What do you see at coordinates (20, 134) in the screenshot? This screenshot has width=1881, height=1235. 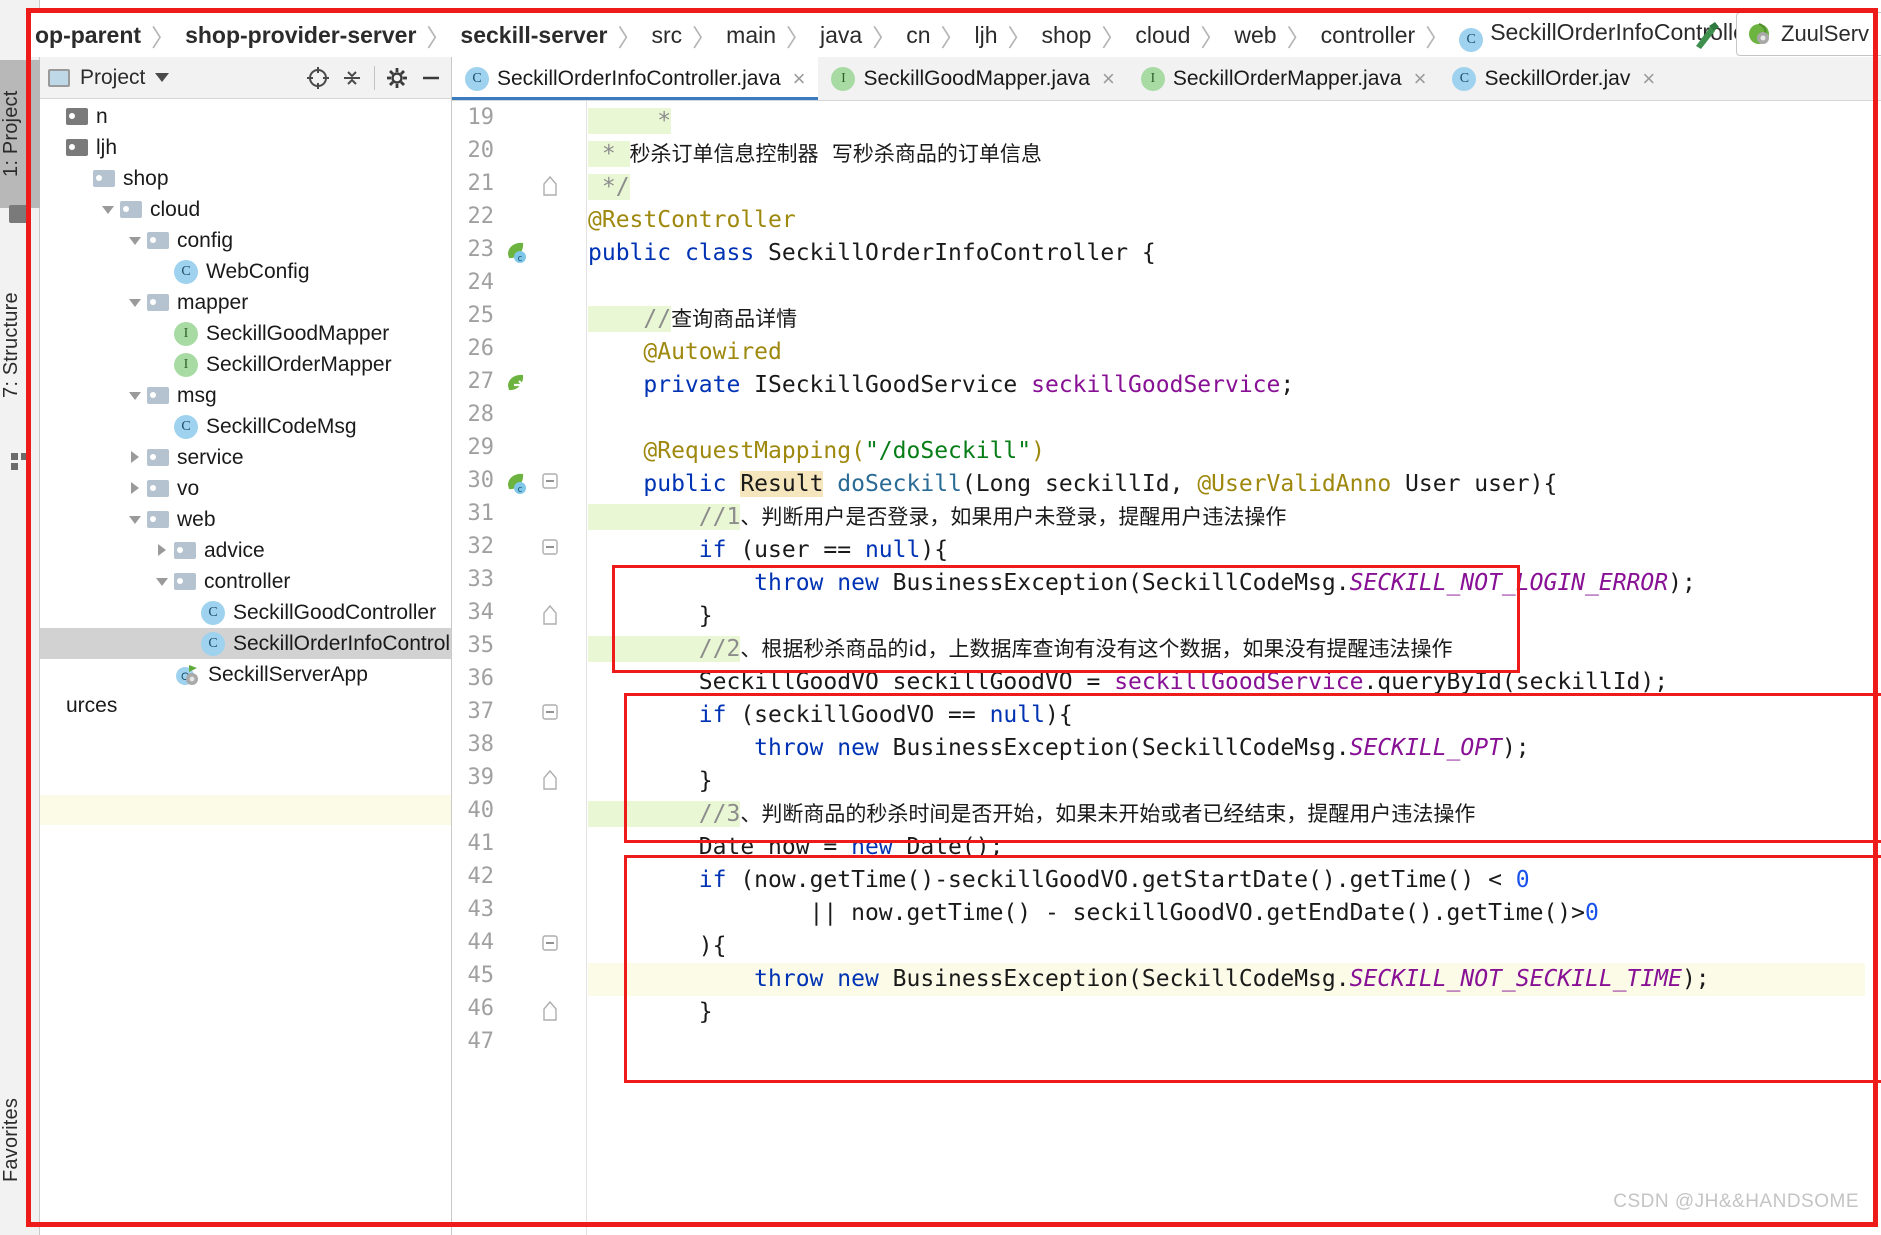 I see `sidebar-item-project: 1: Project` at bounding box center [20, 134].